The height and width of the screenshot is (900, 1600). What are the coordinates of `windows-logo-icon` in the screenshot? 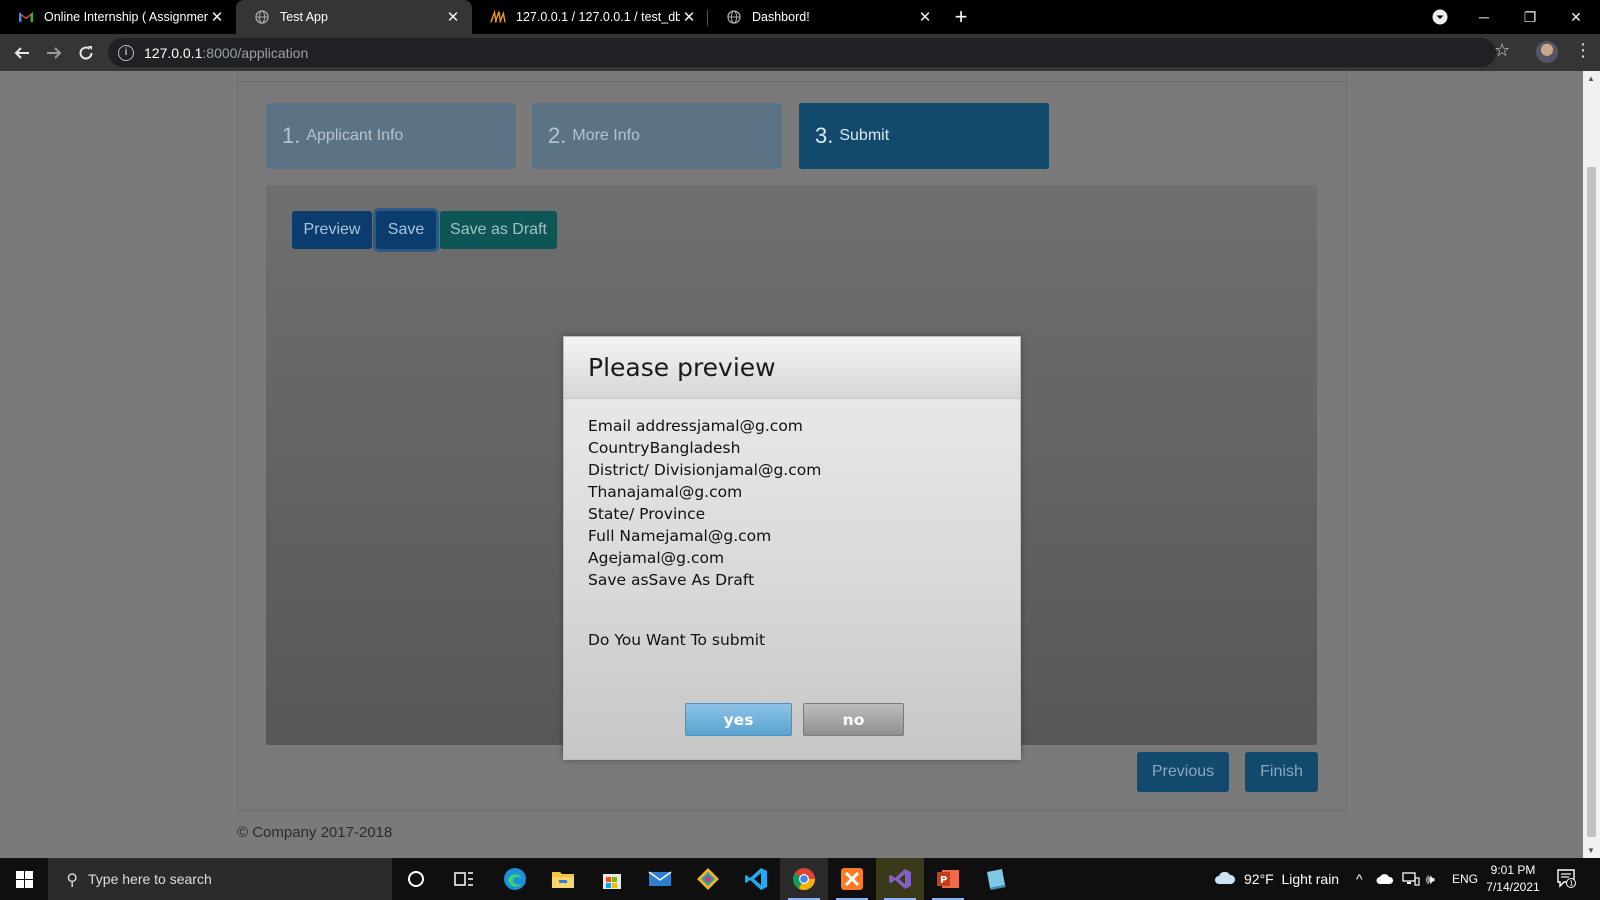 It's located at (24, 879).